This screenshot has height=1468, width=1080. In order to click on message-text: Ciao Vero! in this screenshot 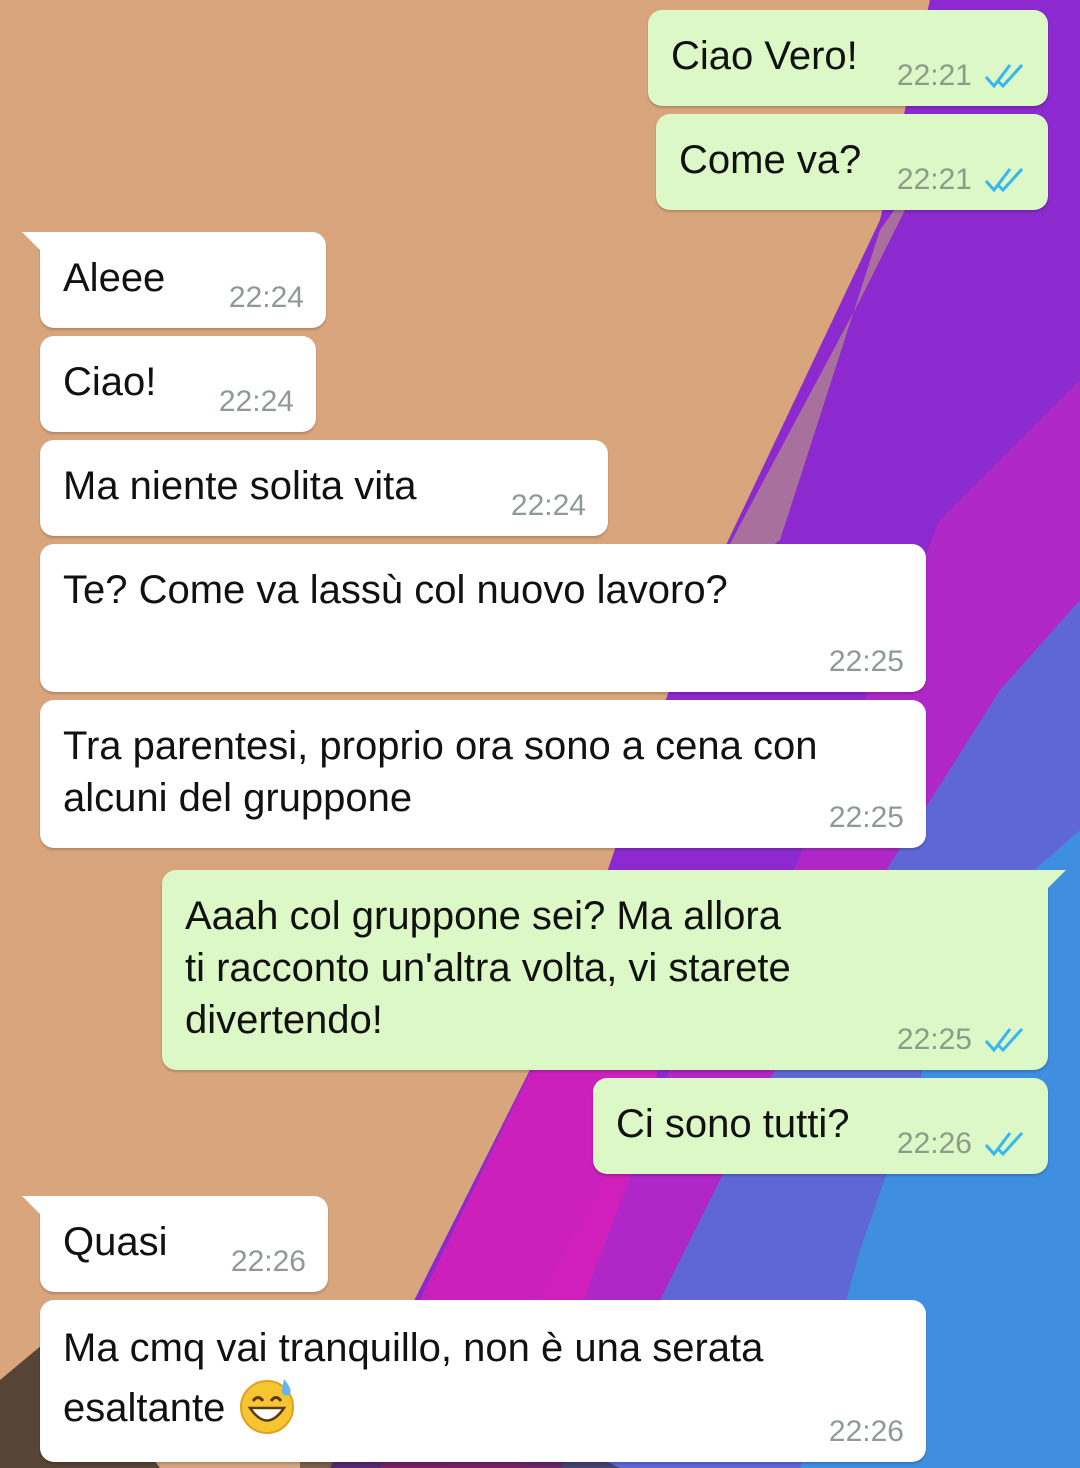, I will do `click(764, 56)`.